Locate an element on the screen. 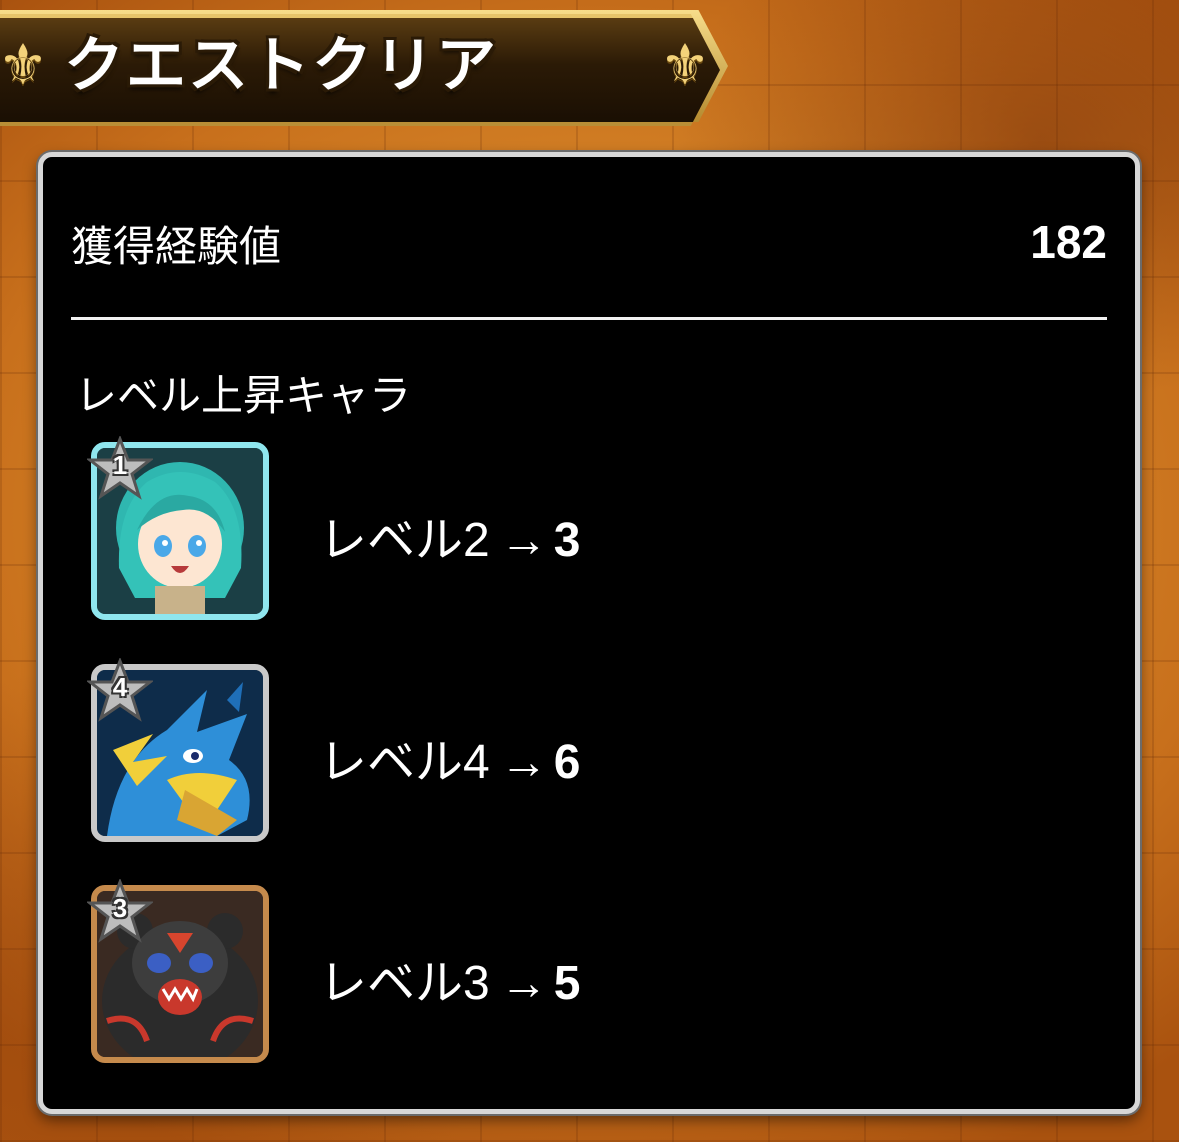  level-change-text: レベル4 → 6 is located at coordinates (449, 757).